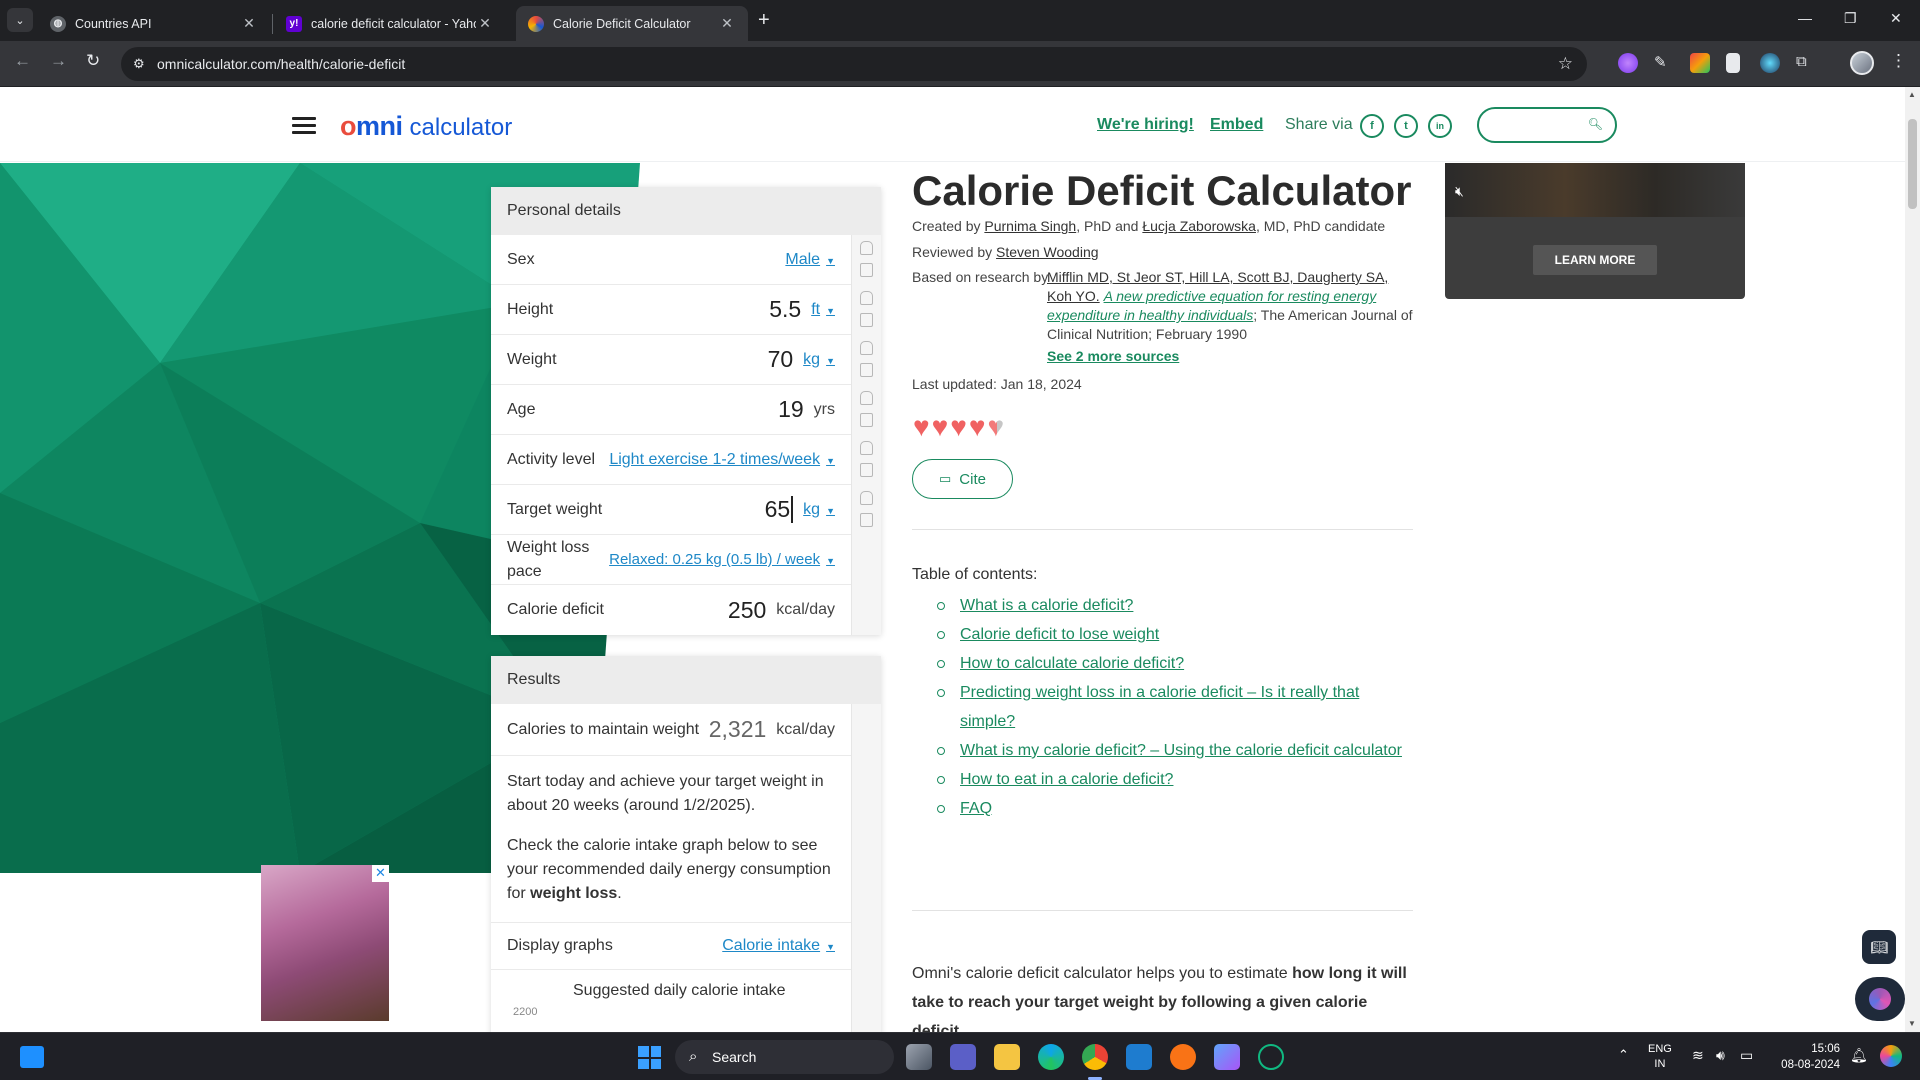 This screenshot has width=1920, height=1080. What do you see at coordinates (380, 873) in the screenshot?
I see `ad-close-icon: ✕` at bounding box center [380, 873].